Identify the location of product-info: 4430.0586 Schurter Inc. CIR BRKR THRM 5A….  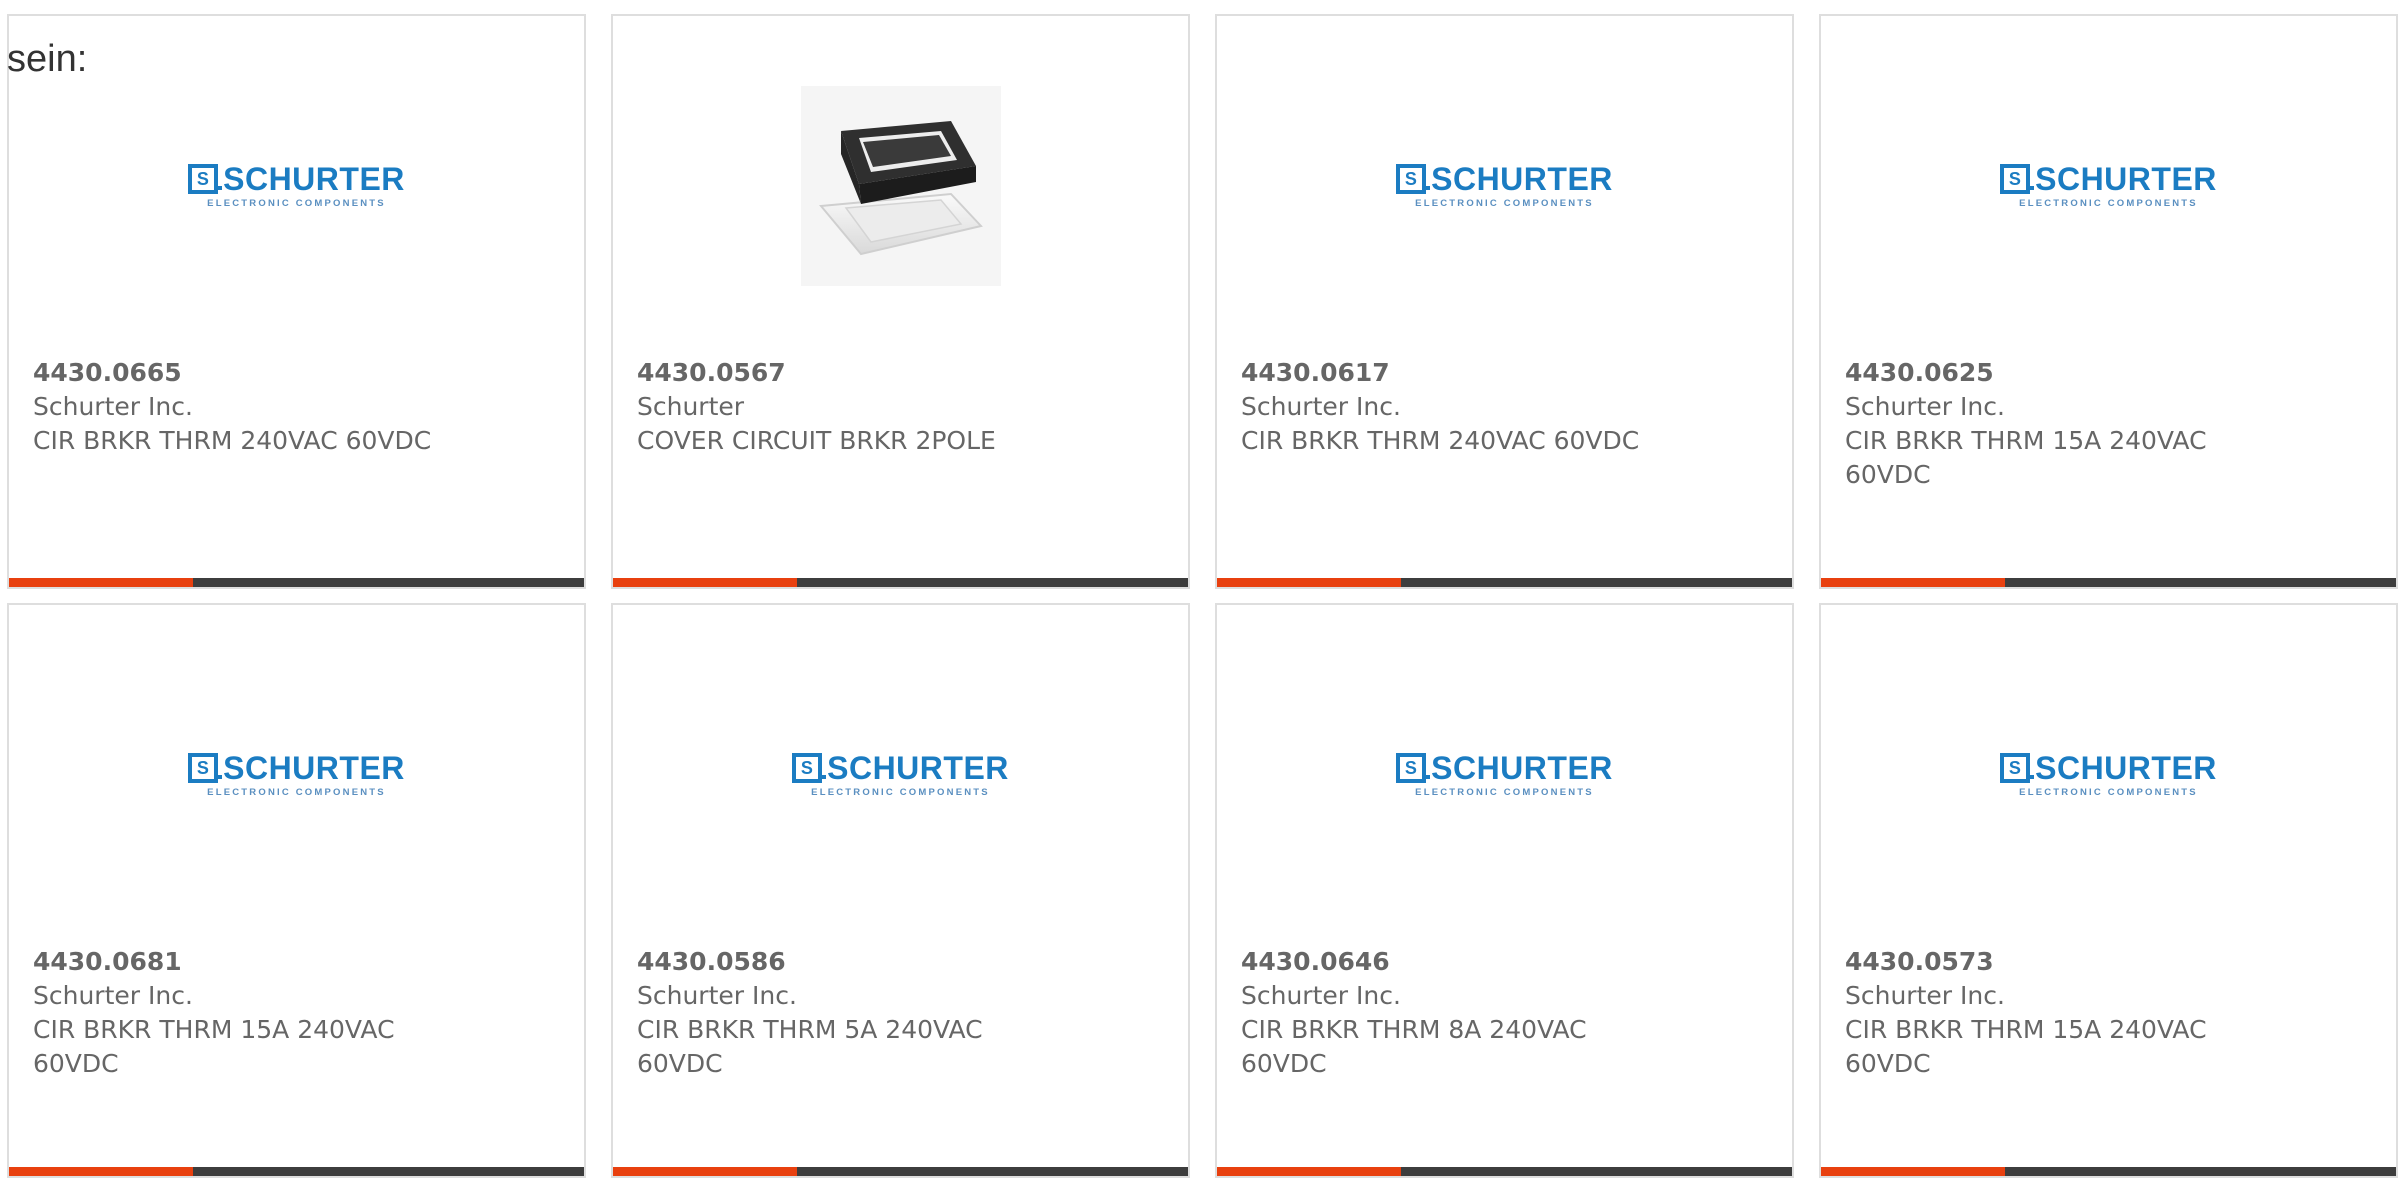
(852, 1013).